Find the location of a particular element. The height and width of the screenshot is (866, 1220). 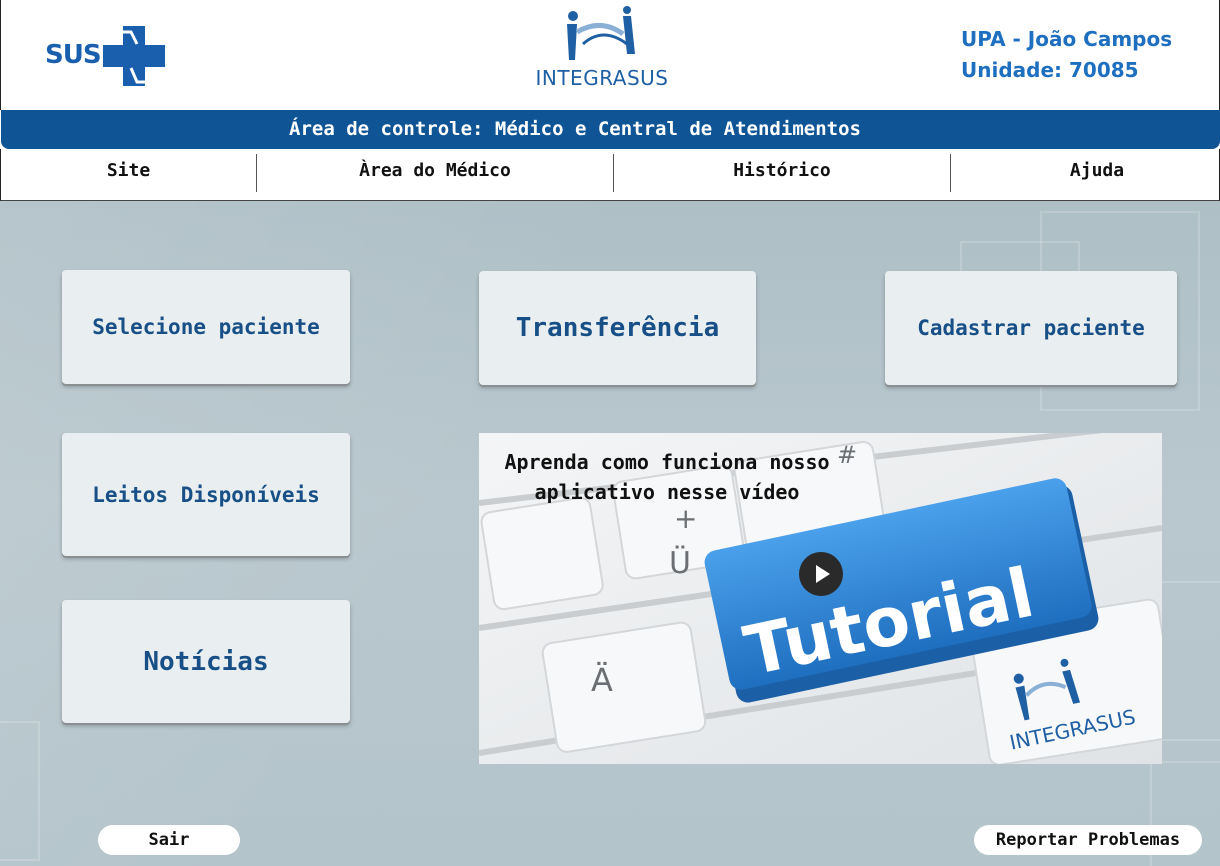

available-beds-label: Leitos Disponíveis is located at coordinates (206, 494).